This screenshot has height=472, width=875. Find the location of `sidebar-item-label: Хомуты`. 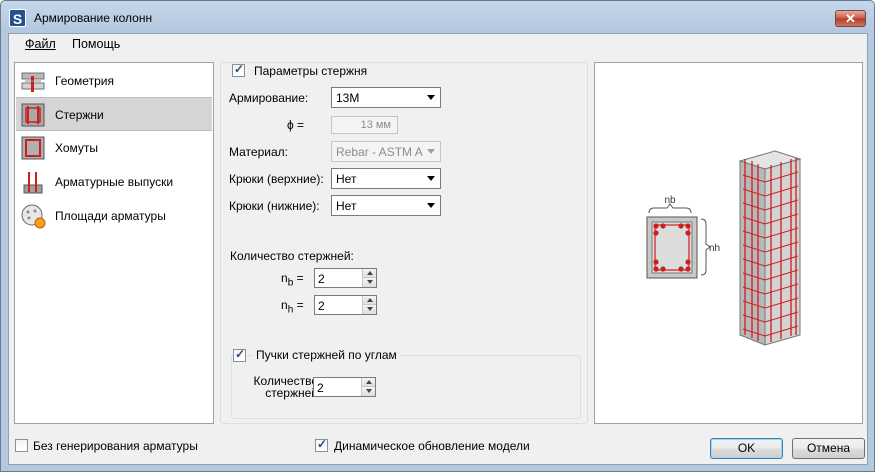

sidebar-item-label: Хомуты is located at coordinates (77, 148).